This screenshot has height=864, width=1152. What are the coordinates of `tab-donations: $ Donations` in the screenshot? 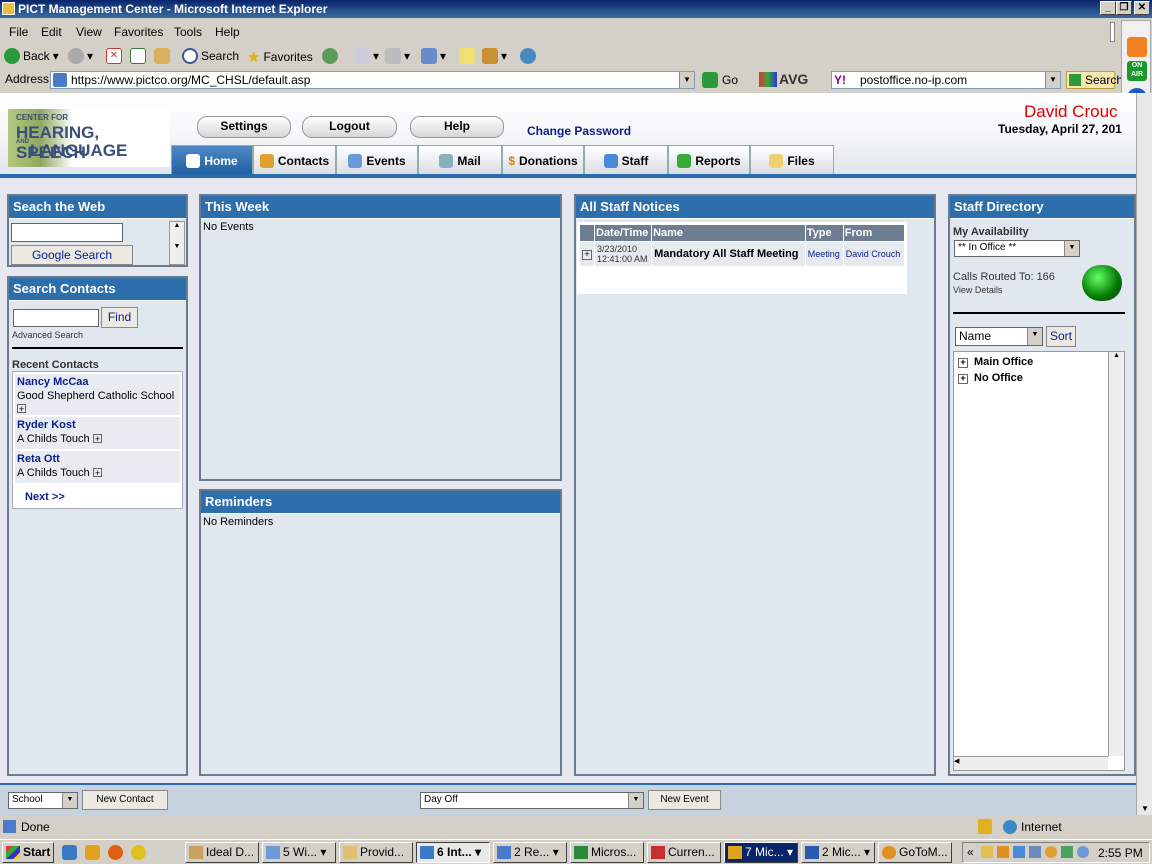 It's located at (543, 160).